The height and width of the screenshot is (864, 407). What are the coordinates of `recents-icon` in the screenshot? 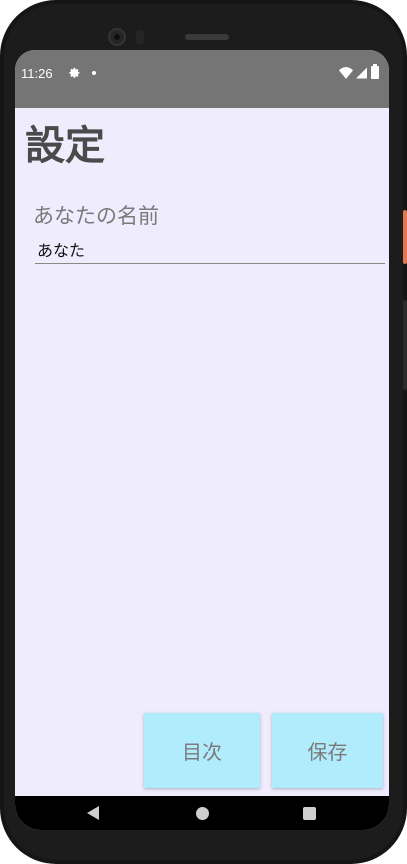 It's located at (309, 813).